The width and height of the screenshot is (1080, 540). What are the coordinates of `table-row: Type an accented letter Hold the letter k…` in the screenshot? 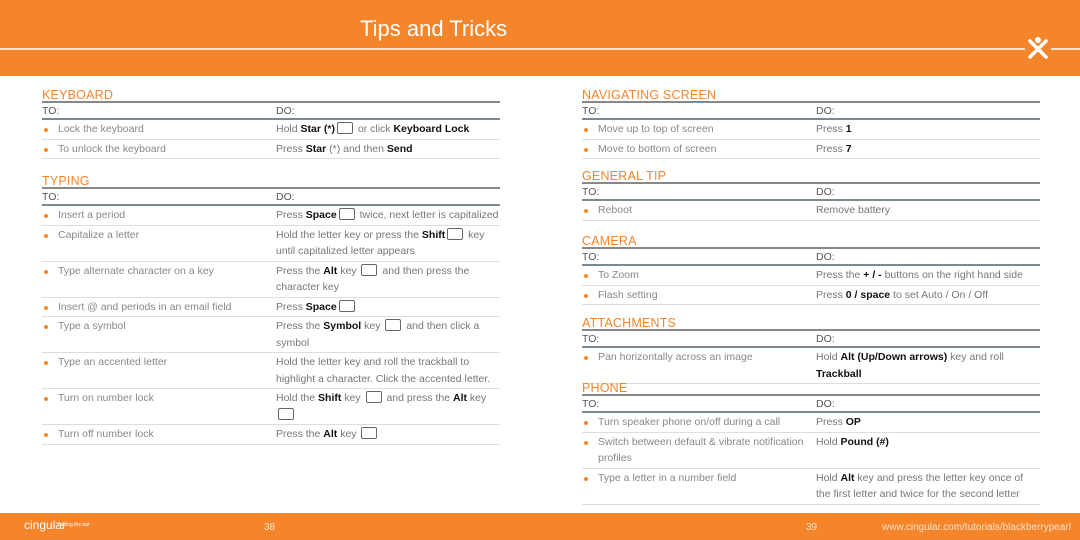 It's located at (271, 371).